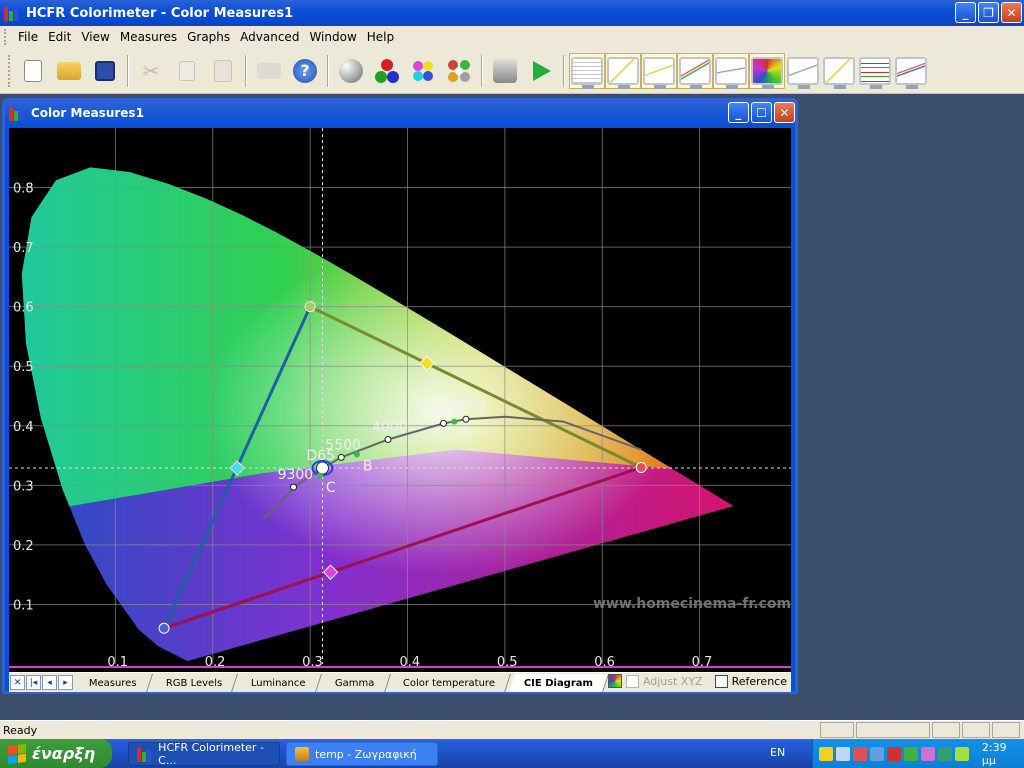 This screenshot has width=1024, height=768. What do you see at coordinates (23, 308) in the screenshot?
I see `y-tick-label: 0.6` at bounding box center [23, 308].